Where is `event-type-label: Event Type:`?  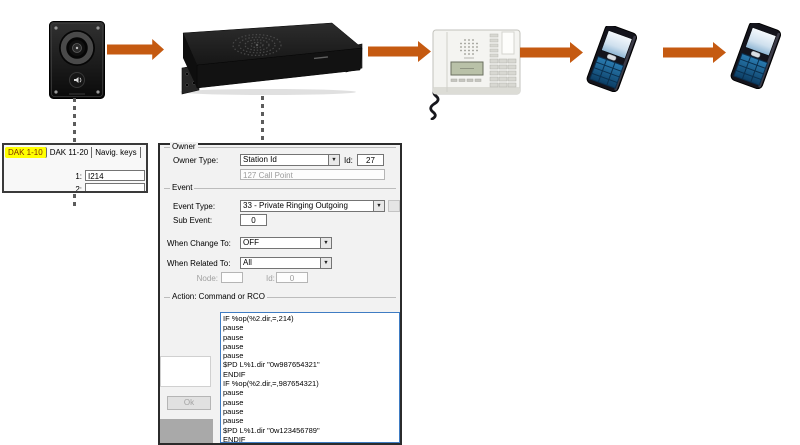
event-type-label: Event Type: is located at coordinates (194, 206).